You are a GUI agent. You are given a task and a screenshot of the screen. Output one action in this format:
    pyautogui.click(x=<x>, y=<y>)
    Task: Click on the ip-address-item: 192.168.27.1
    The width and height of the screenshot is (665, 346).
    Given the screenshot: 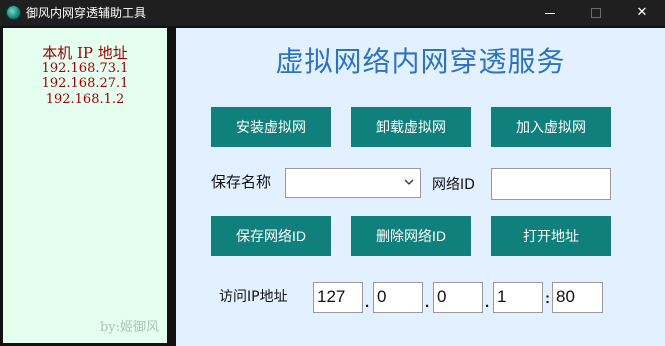 What is the action you would take?
    pyautogui.click(x=85, y=83)
    